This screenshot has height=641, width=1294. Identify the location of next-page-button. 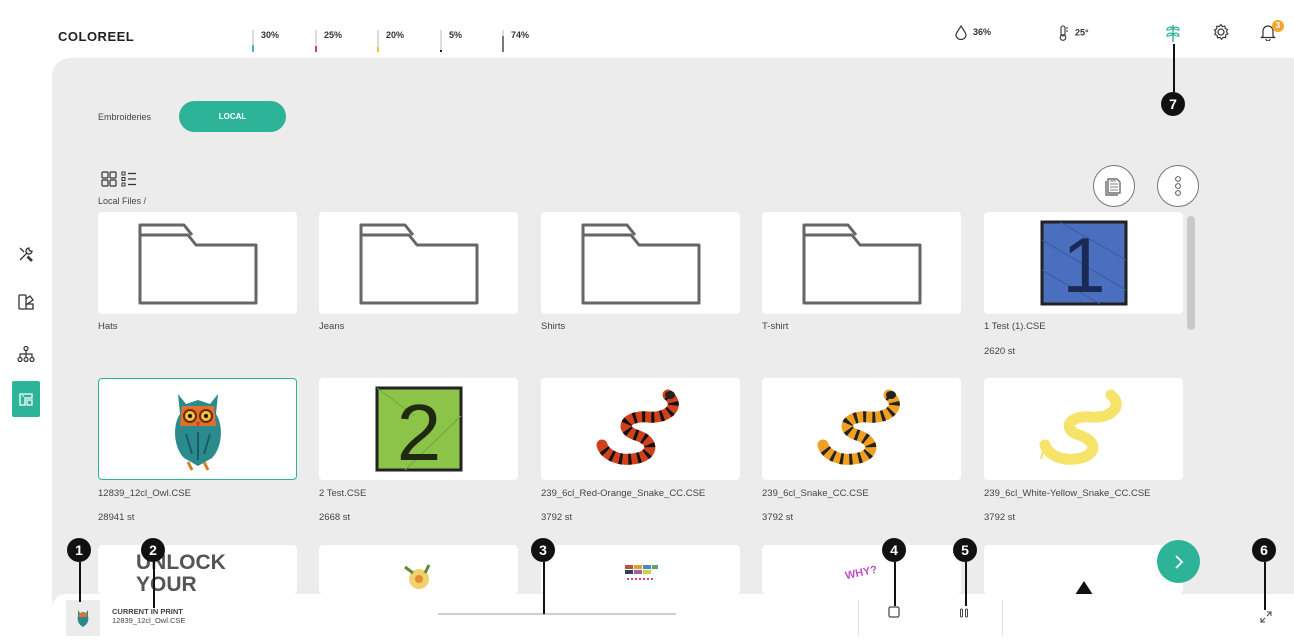
(1178, 561).